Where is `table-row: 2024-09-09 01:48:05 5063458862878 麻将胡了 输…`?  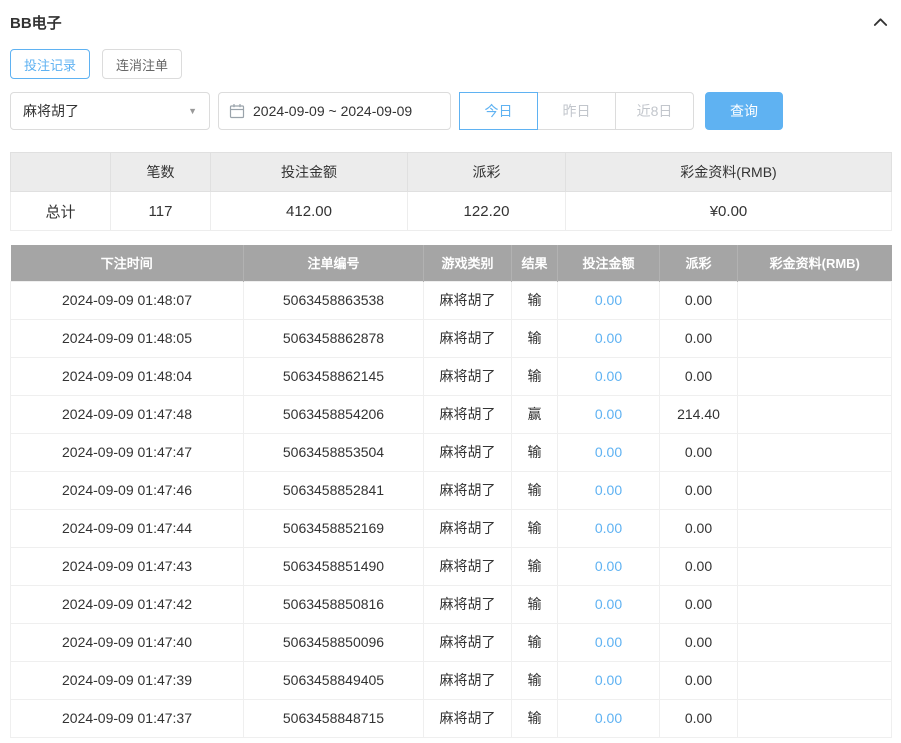 table-row: 2024-09-09 01:48:05 5063458862878 麻将胡了 输… is located at coordinates (451, 338).